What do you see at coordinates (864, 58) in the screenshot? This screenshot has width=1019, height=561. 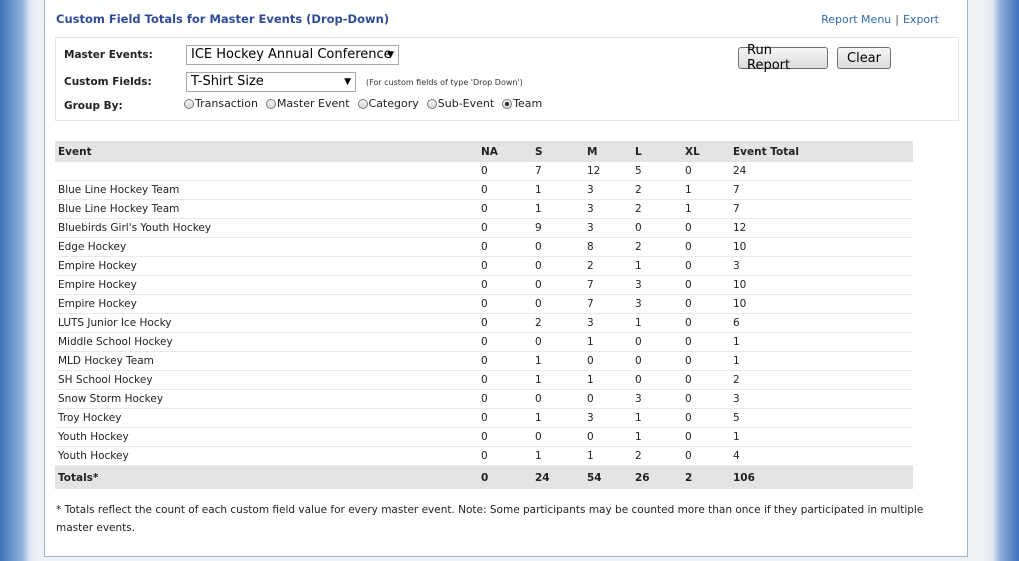 I see `clear-button: Clear` at bounding box center [864, 58].